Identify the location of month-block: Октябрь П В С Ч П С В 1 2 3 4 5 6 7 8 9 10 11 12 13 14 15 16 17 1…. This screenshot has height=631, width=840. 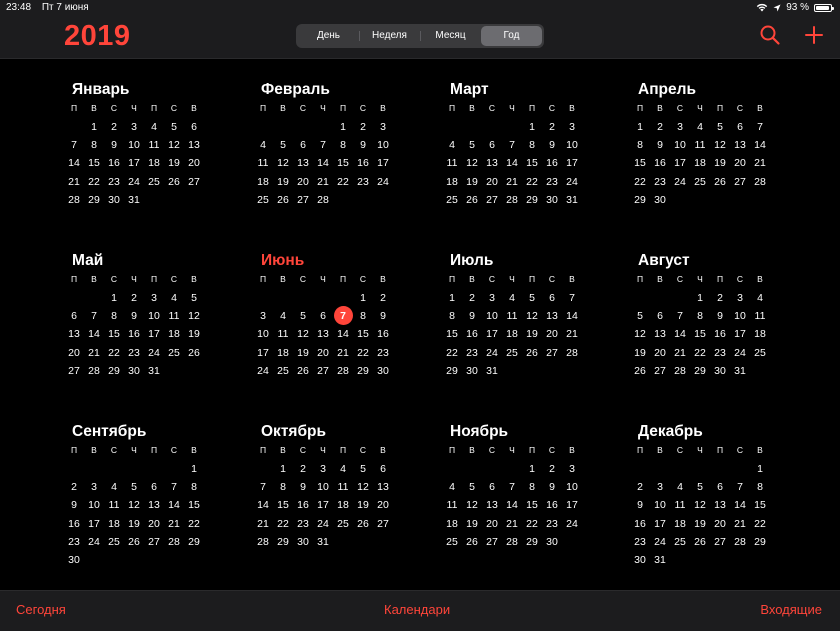
(334, 485).